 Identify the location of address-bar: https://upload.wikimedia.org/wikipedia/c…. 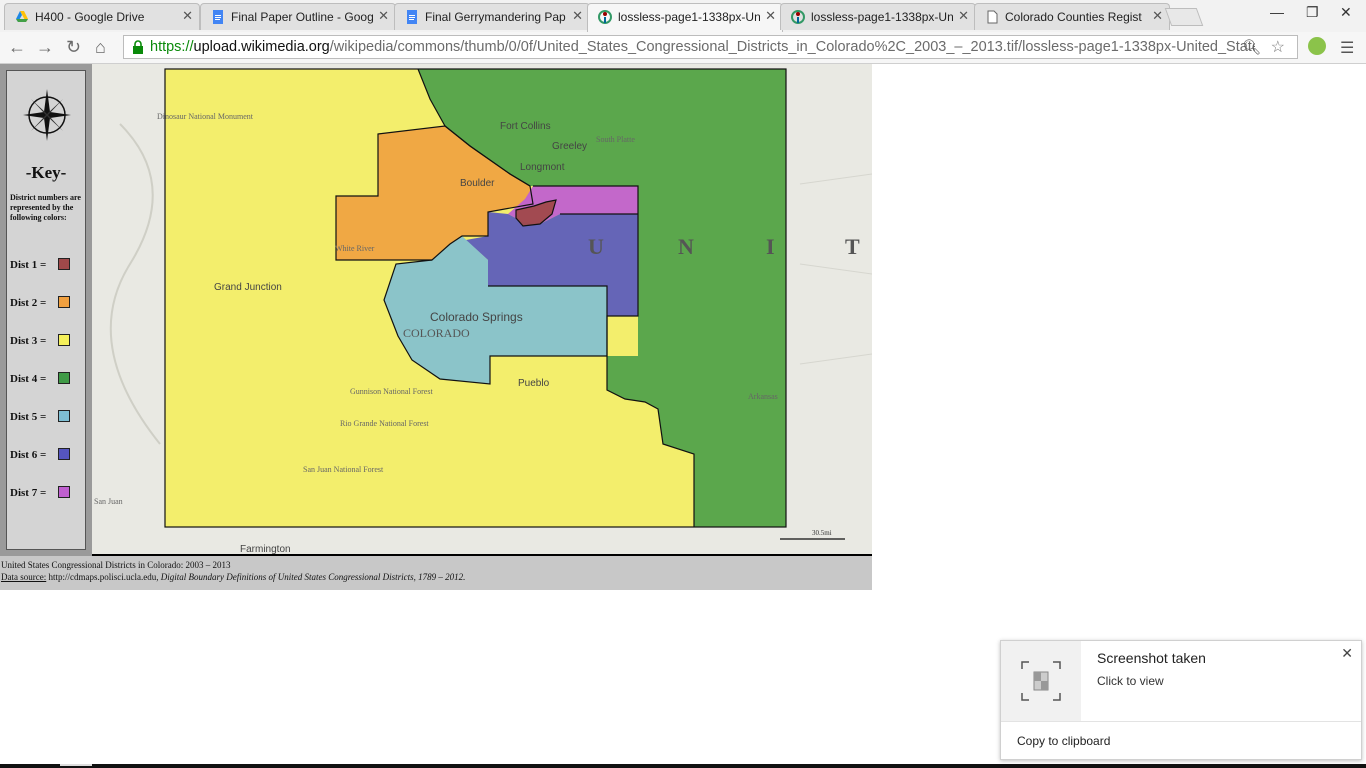
(710, 47).